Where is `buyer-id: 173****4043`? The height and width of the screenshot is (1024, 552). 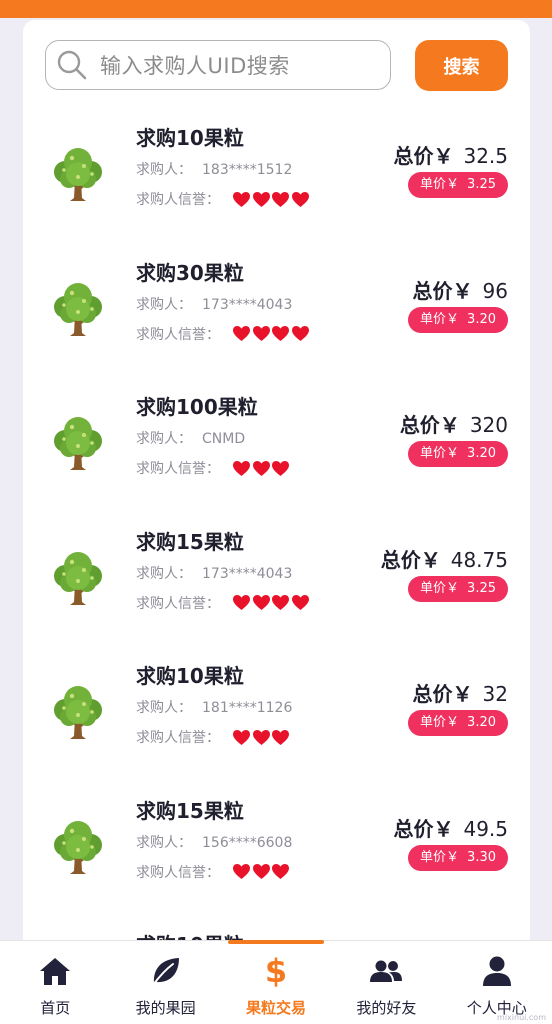
buyer-id: 173****4043 is located at coordinates (247, 304).